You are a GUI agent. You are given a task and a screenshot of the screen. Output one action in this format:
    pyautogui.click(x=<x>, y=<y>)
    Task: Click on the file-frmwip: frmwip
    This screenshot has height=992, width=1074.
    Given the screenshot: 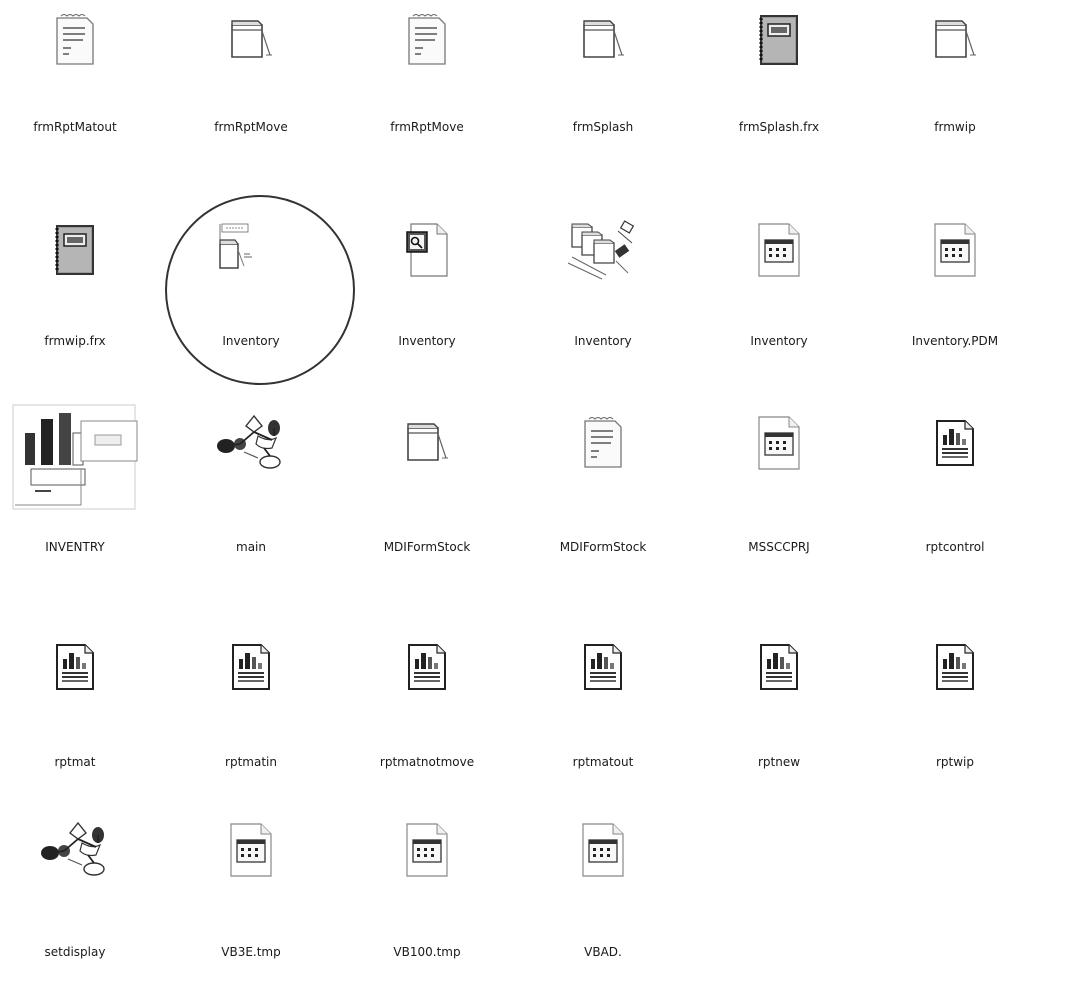 What is the action you would take?
    pyautogui.click(x=955, y=75)
    